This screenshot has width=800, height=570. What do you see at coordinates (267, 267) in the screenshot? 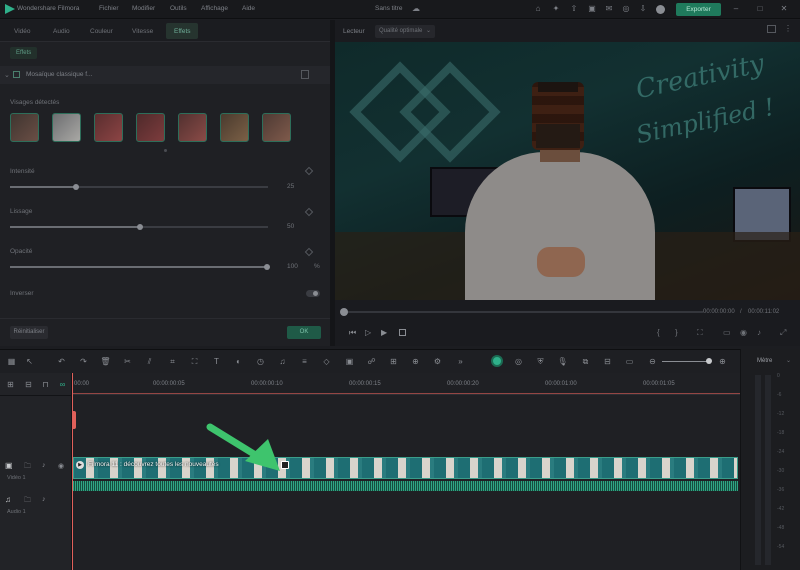
I see `opacite-knob` at bounding box center [267, 267].